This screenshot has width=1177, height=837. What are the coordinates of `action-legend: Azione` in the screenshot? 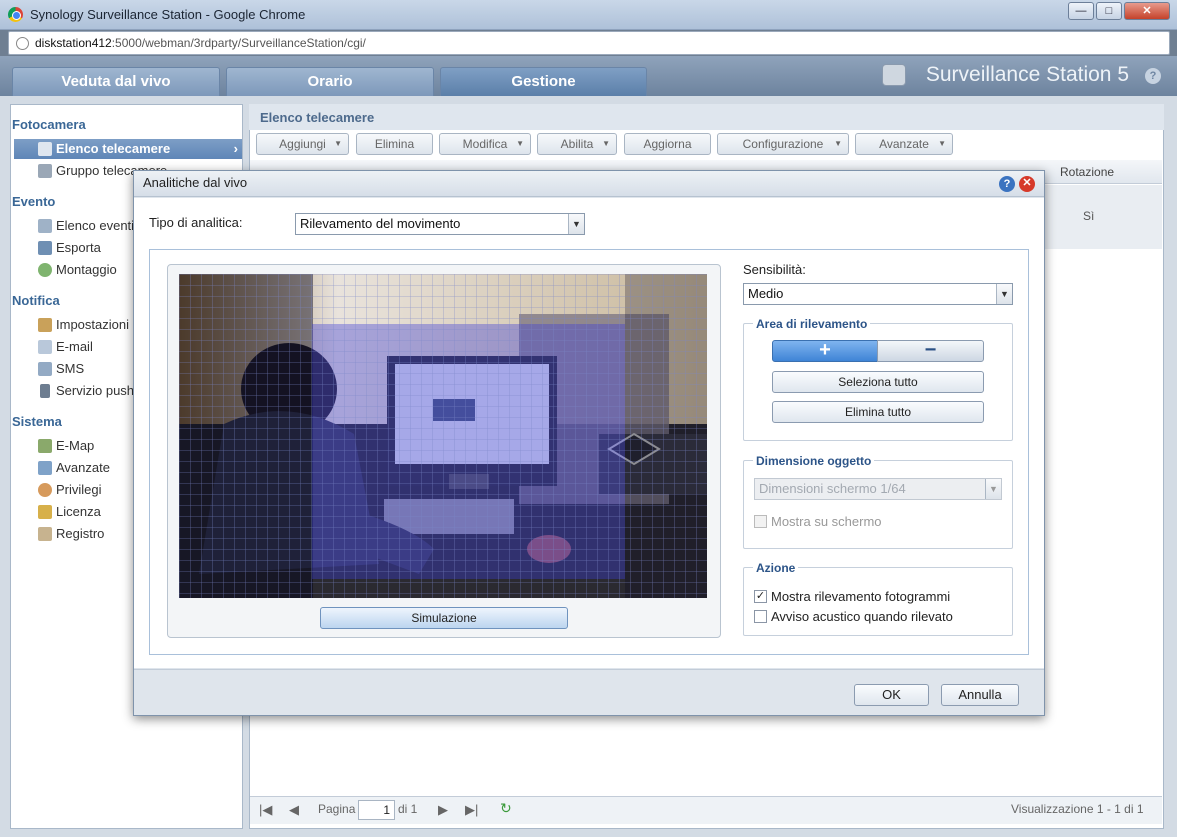 It's located at (776, 568).